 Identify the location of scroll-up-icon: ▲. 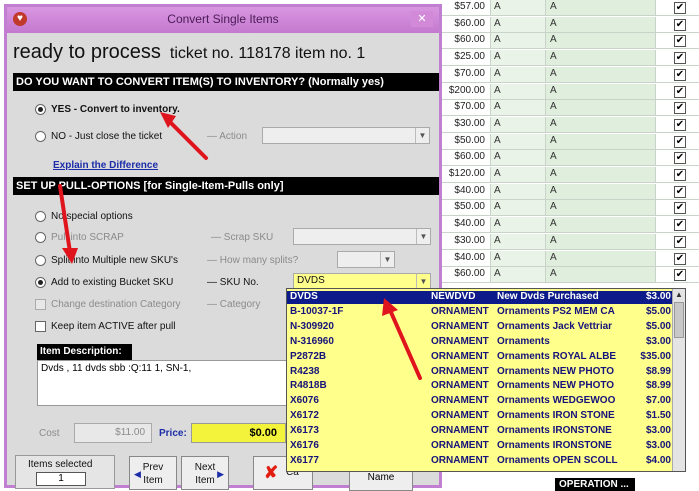
(679, 295).